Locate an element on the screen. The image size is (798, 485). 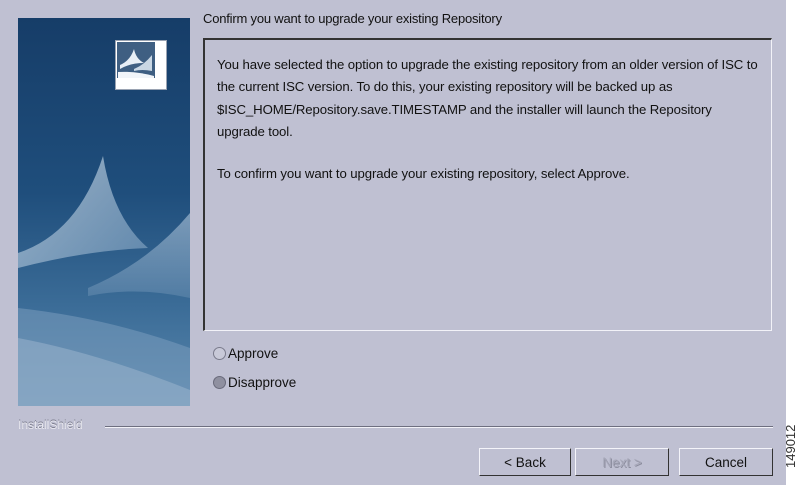
installer-logo is located at coordinates (141, 65).